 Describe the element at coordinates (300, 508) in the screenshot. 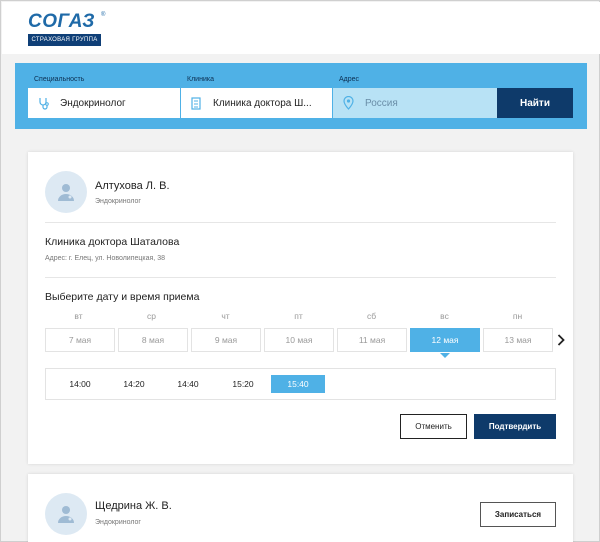

I see `doctor-card: Щедрина Ж. В. Эндокринолог Записаться` at that location.